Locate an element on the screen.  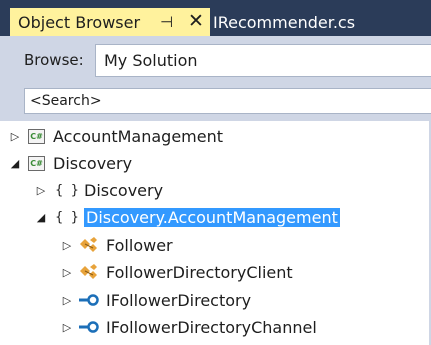
tab-object-browser-label: Object Browser is located at coordinates (79, 22).